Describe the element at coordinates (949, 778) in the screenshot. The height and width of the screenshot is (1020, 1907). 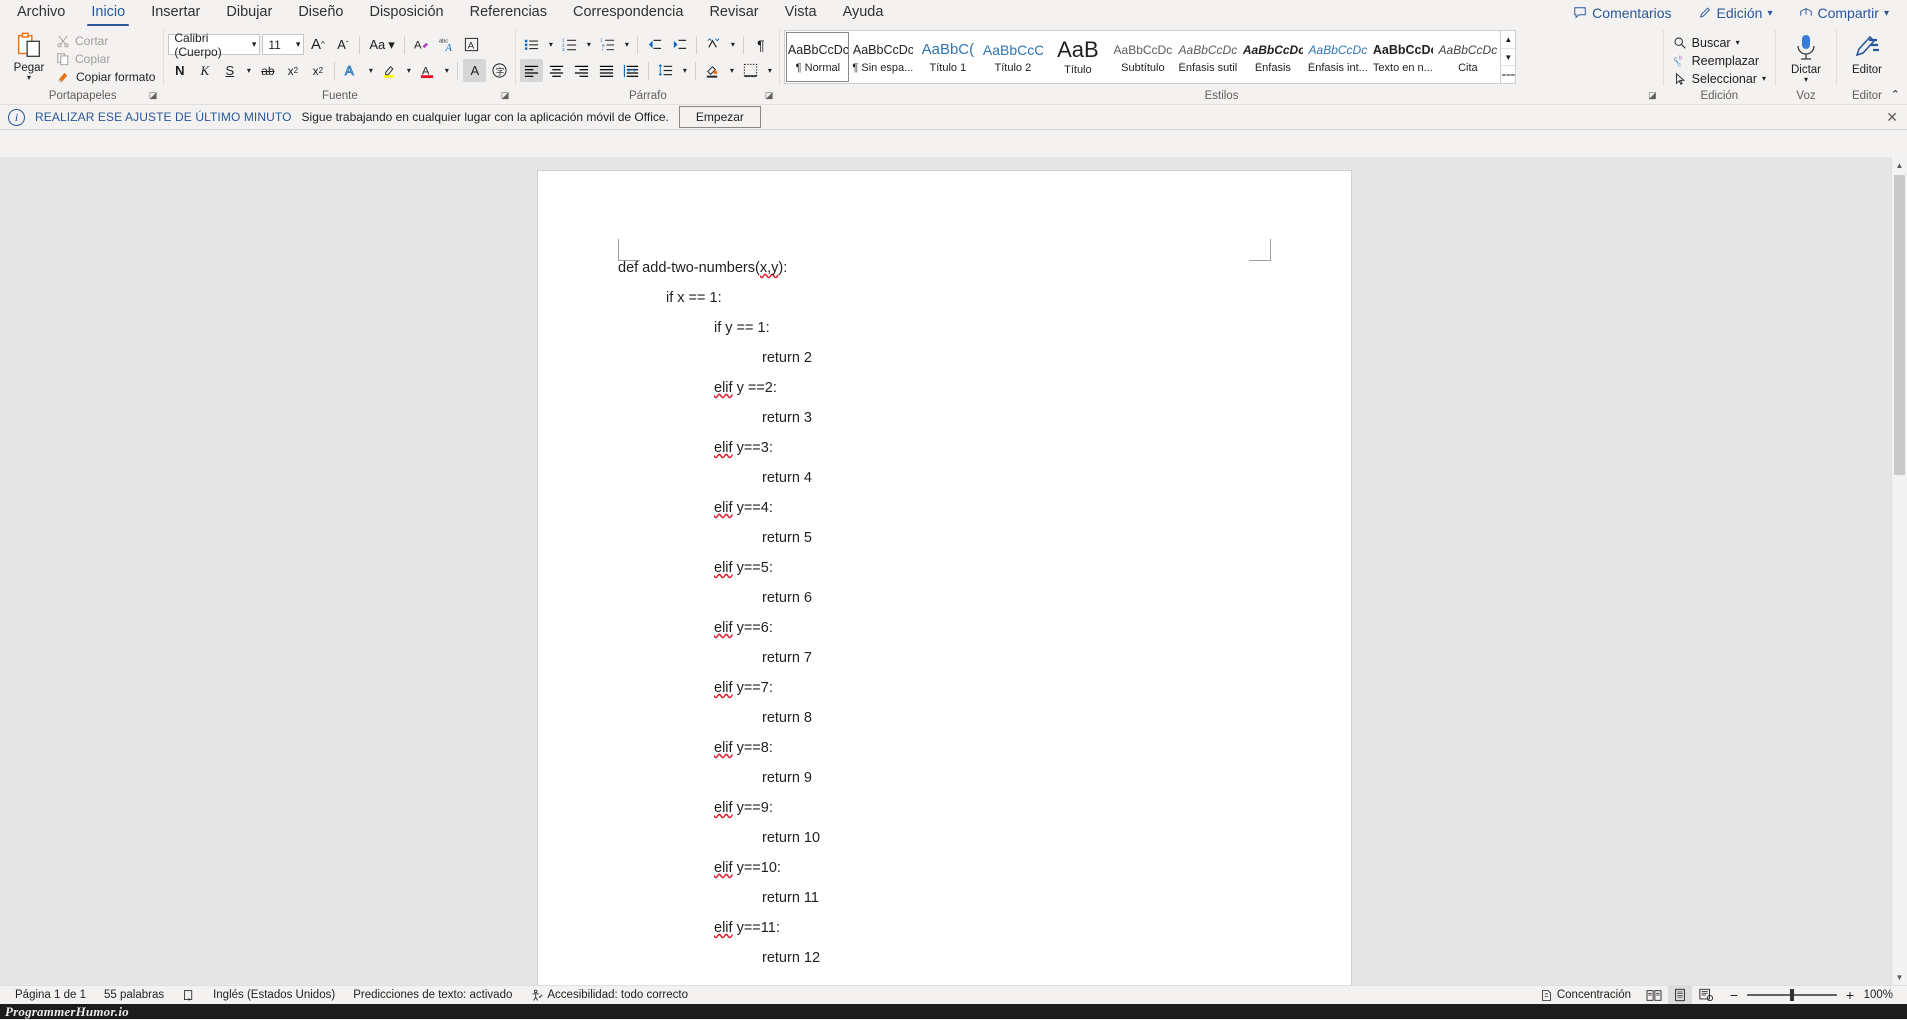
I see `document-line: return 9` at that location.